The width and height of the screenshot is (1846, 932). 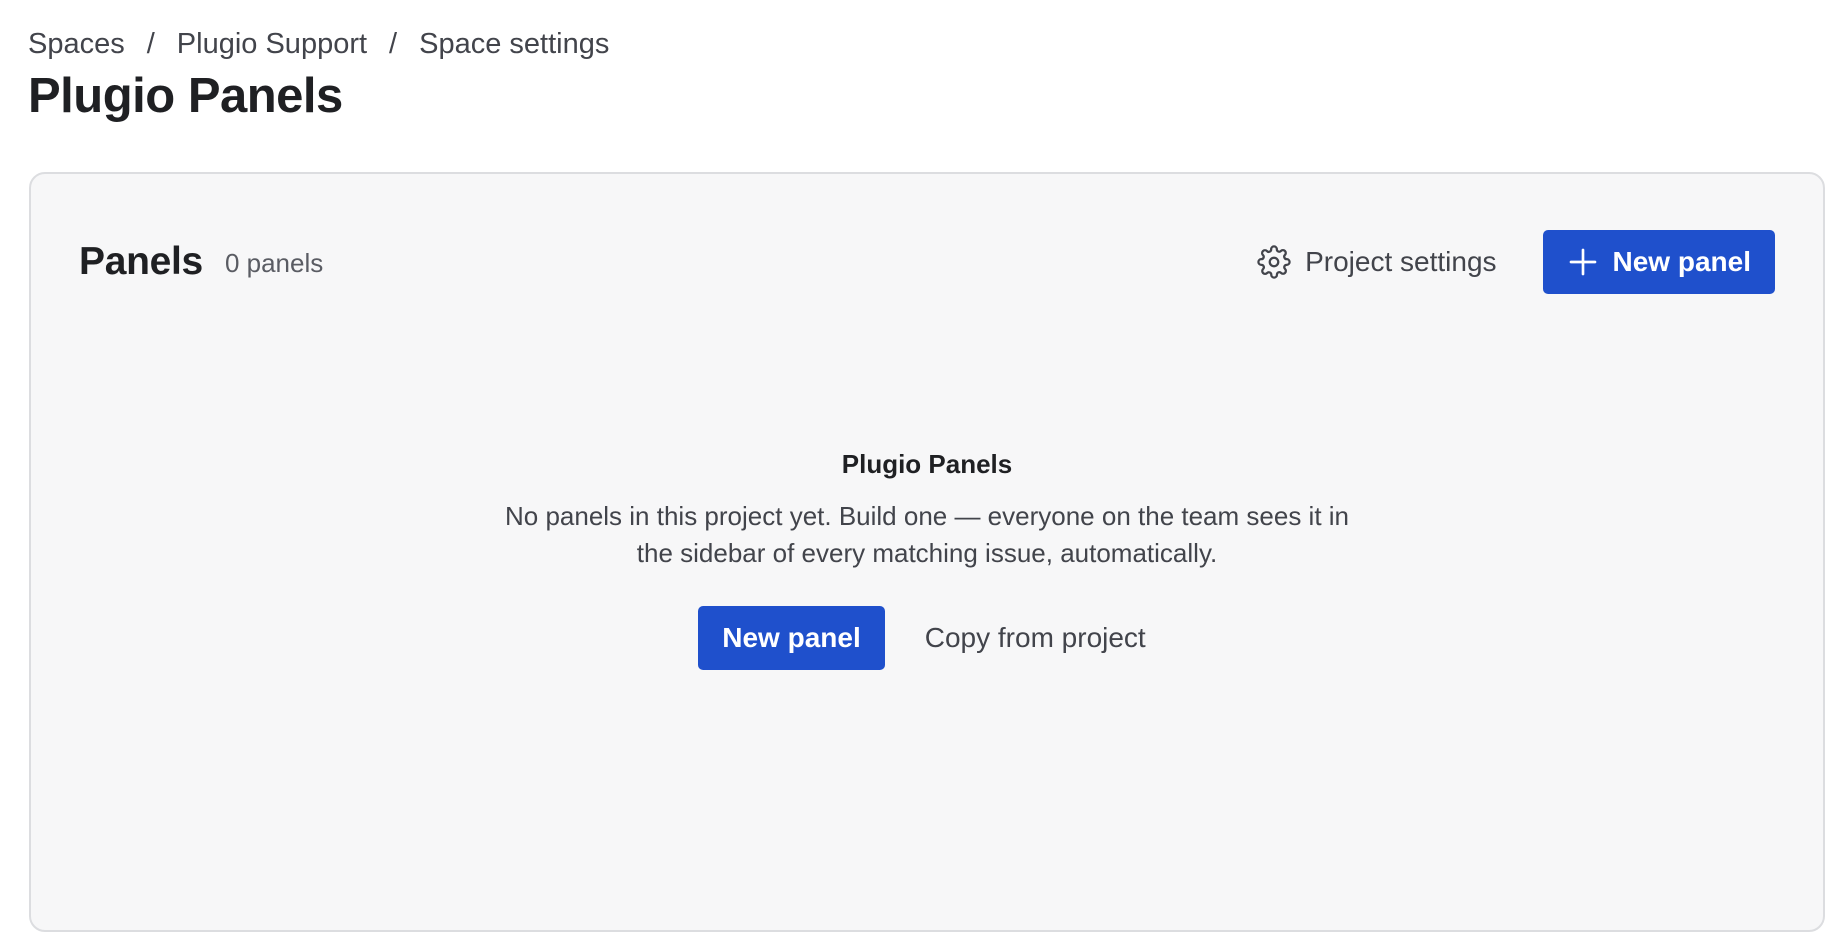 I want to click on empty-state-title: Plugio Panels, so click(x=927, y=464).